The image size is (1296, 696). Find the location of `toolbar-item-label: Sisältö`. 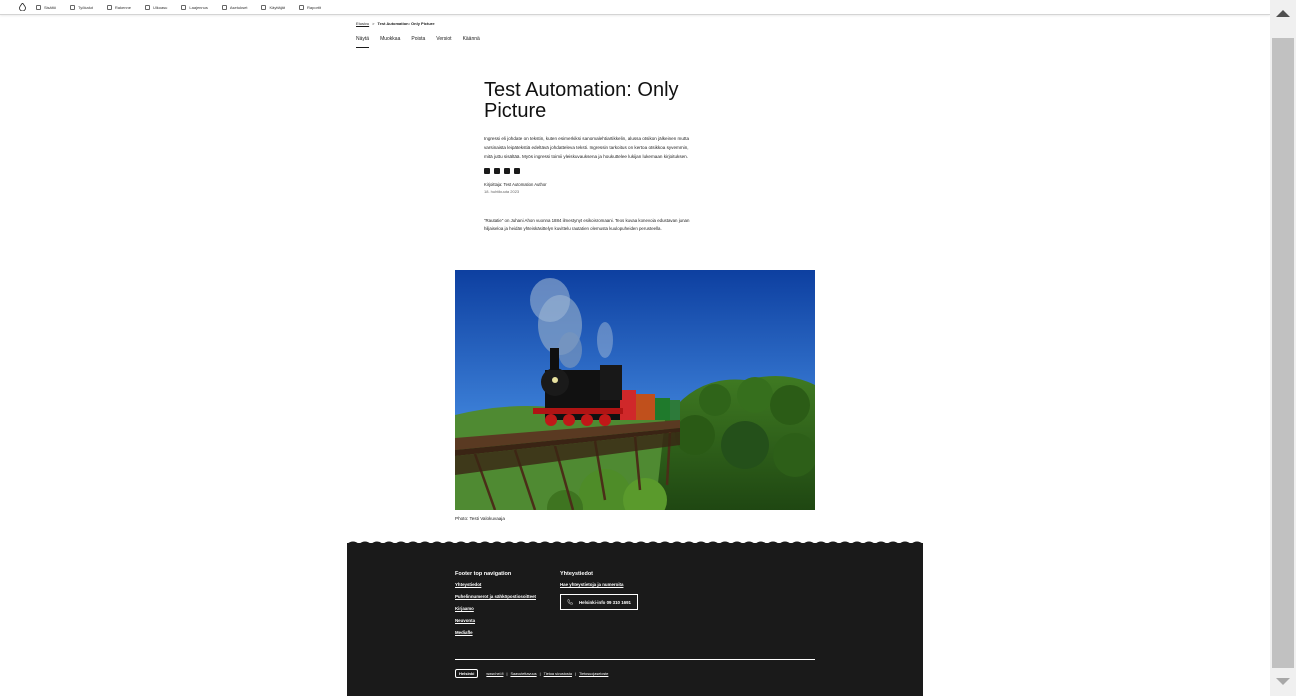

toolbar-item-label: Sisältö is located at coordinates (50, 7).